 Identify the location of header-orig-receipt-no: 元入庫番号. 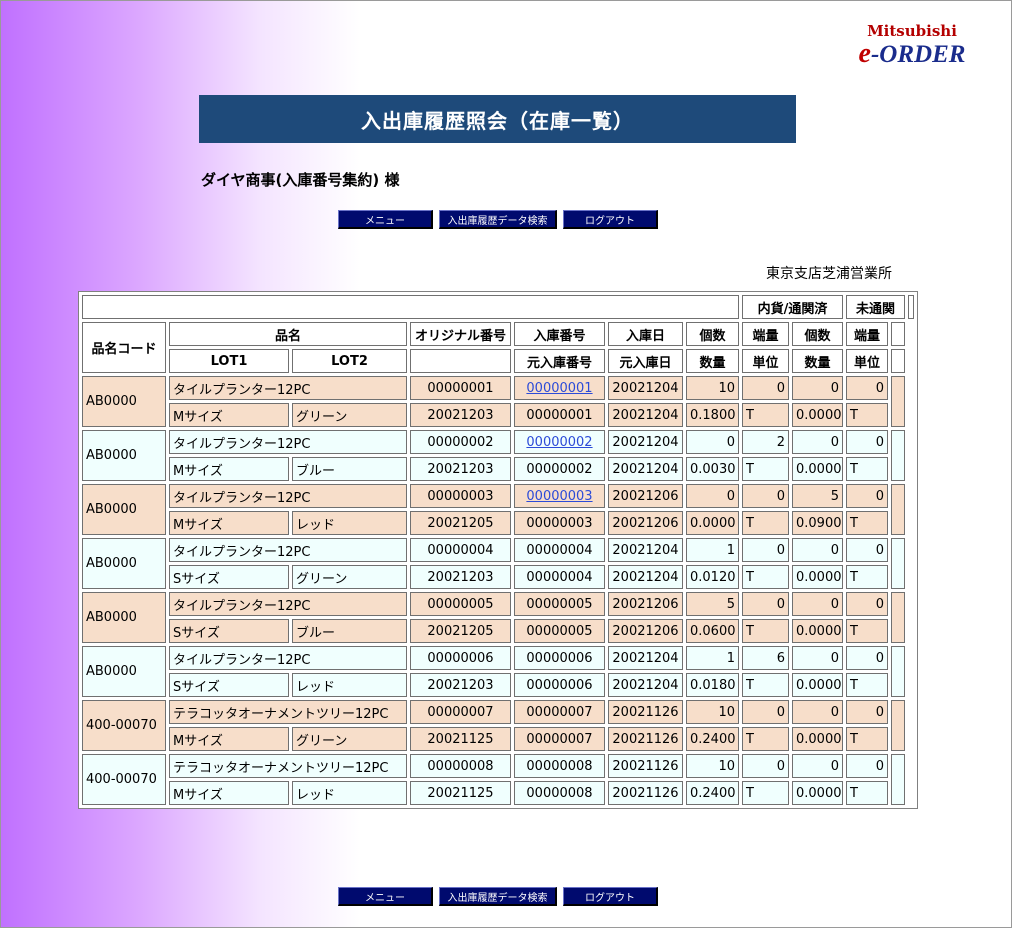
(559, 361).